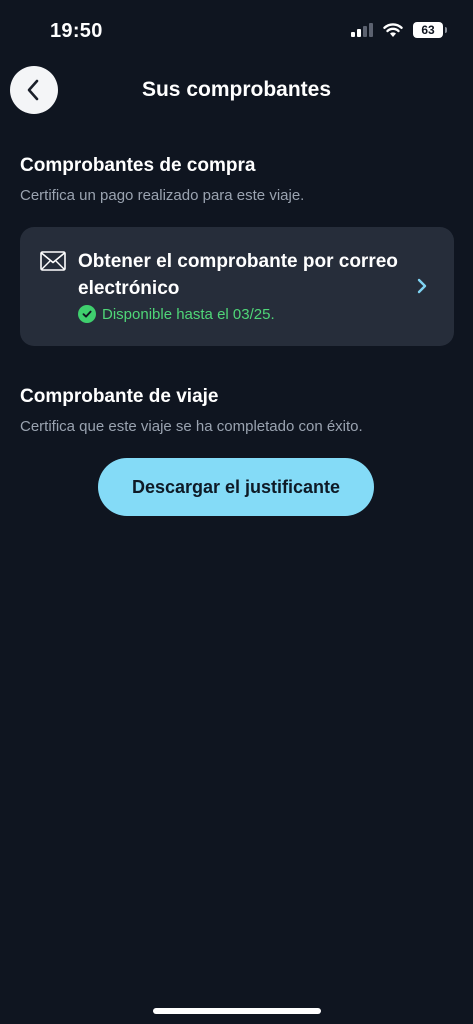 Image resolution: width=473 pixels, height=1024 pixels. I want to click on chevron-right-icon, so click(422, 286).